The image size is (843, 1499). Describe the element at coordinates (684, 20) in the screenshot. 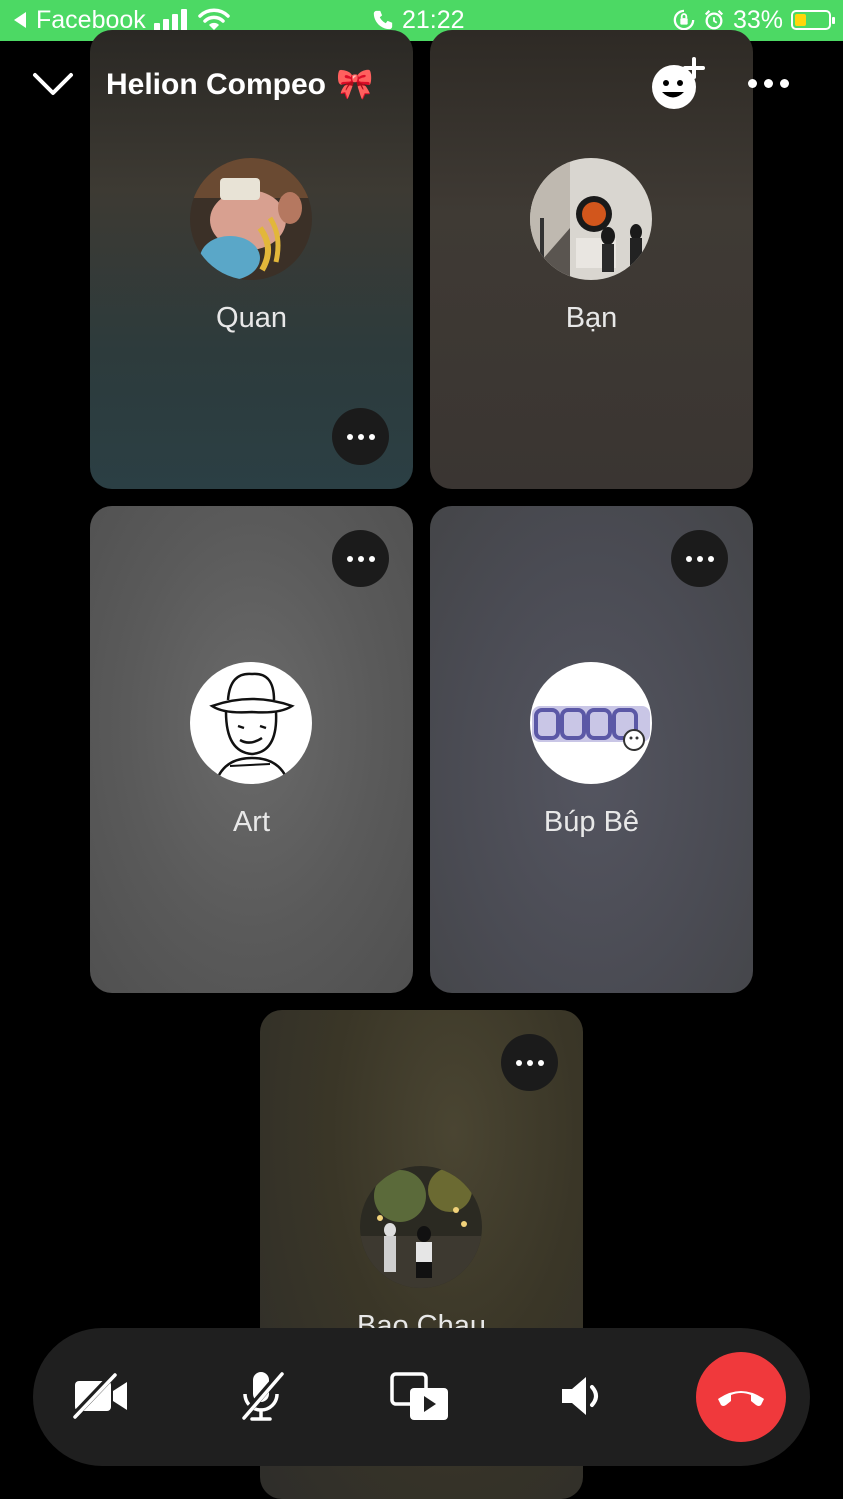

I see `orientation-lock-icon` at that location.